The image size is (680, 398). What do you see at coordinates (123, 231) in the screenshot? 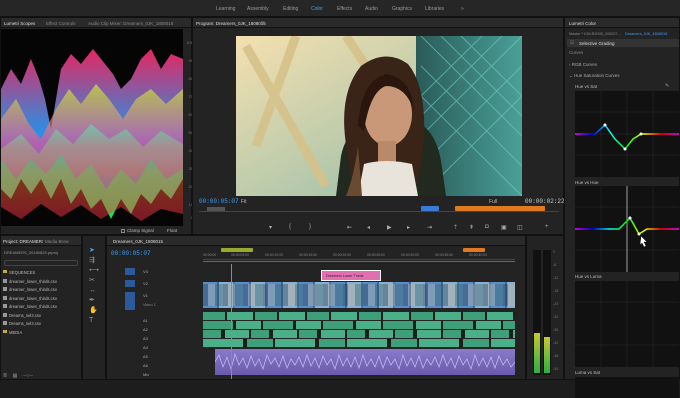
I see `clamp-signal-checkbox` at bounding box center [123, 231].